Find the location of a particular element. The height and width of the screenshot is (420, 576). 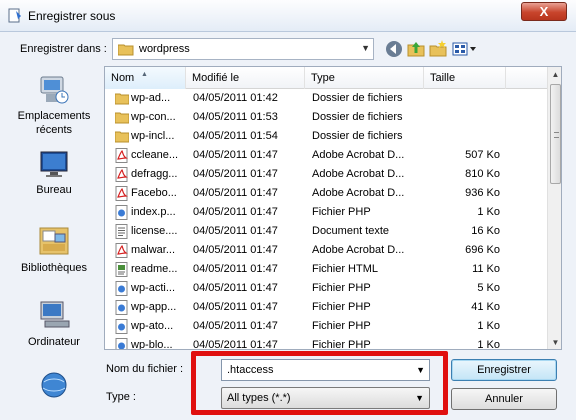

sort-arrow-icon: ▲ is located at coordinates (144, 74).